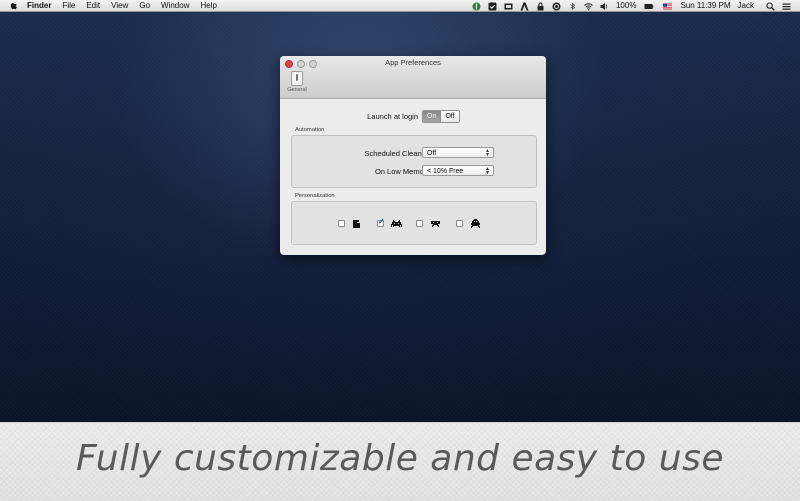  I want to click on personalization-section-label: Personalization, so click(315, 196).